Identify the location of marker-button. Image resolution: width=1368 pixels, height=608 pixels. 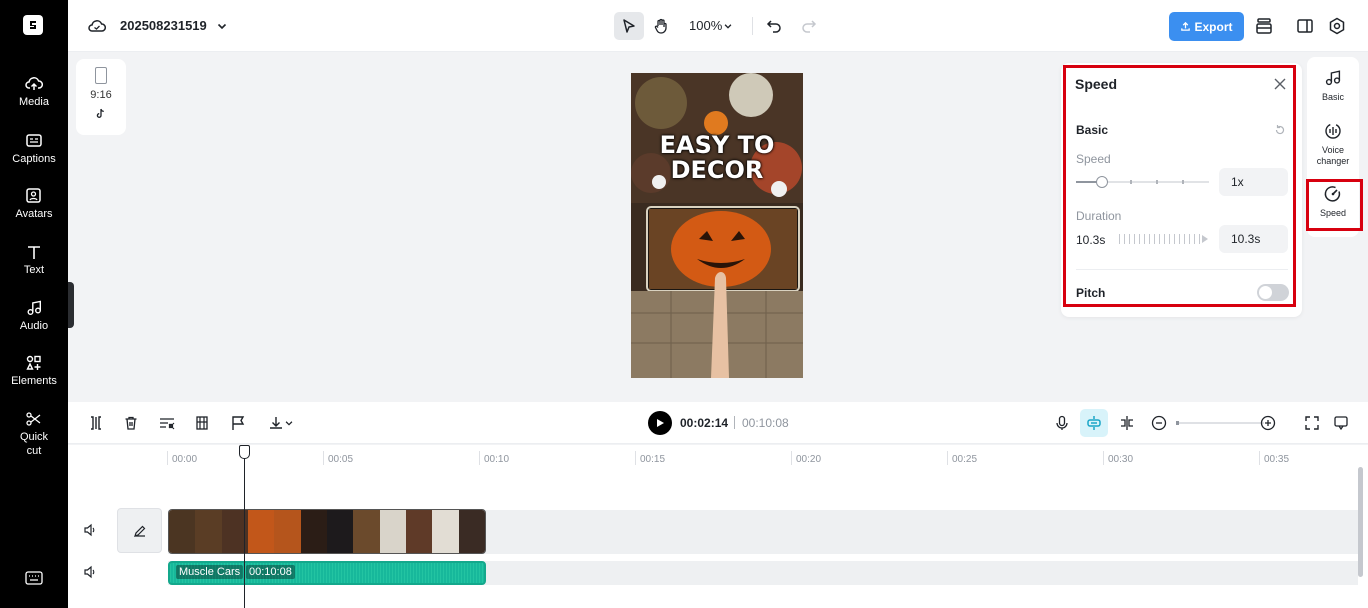
(238, 423).